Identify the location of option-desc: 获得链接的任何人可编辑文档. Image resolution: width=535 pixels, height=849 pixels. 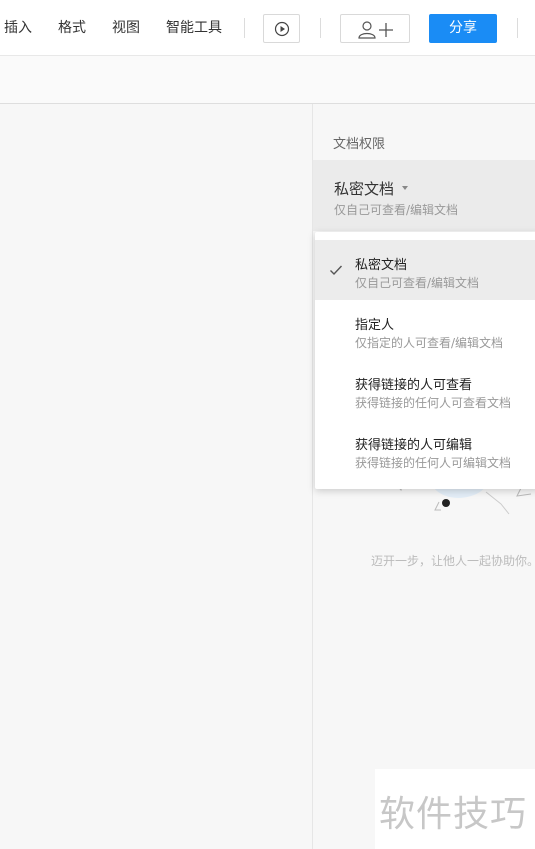
(433, 463).